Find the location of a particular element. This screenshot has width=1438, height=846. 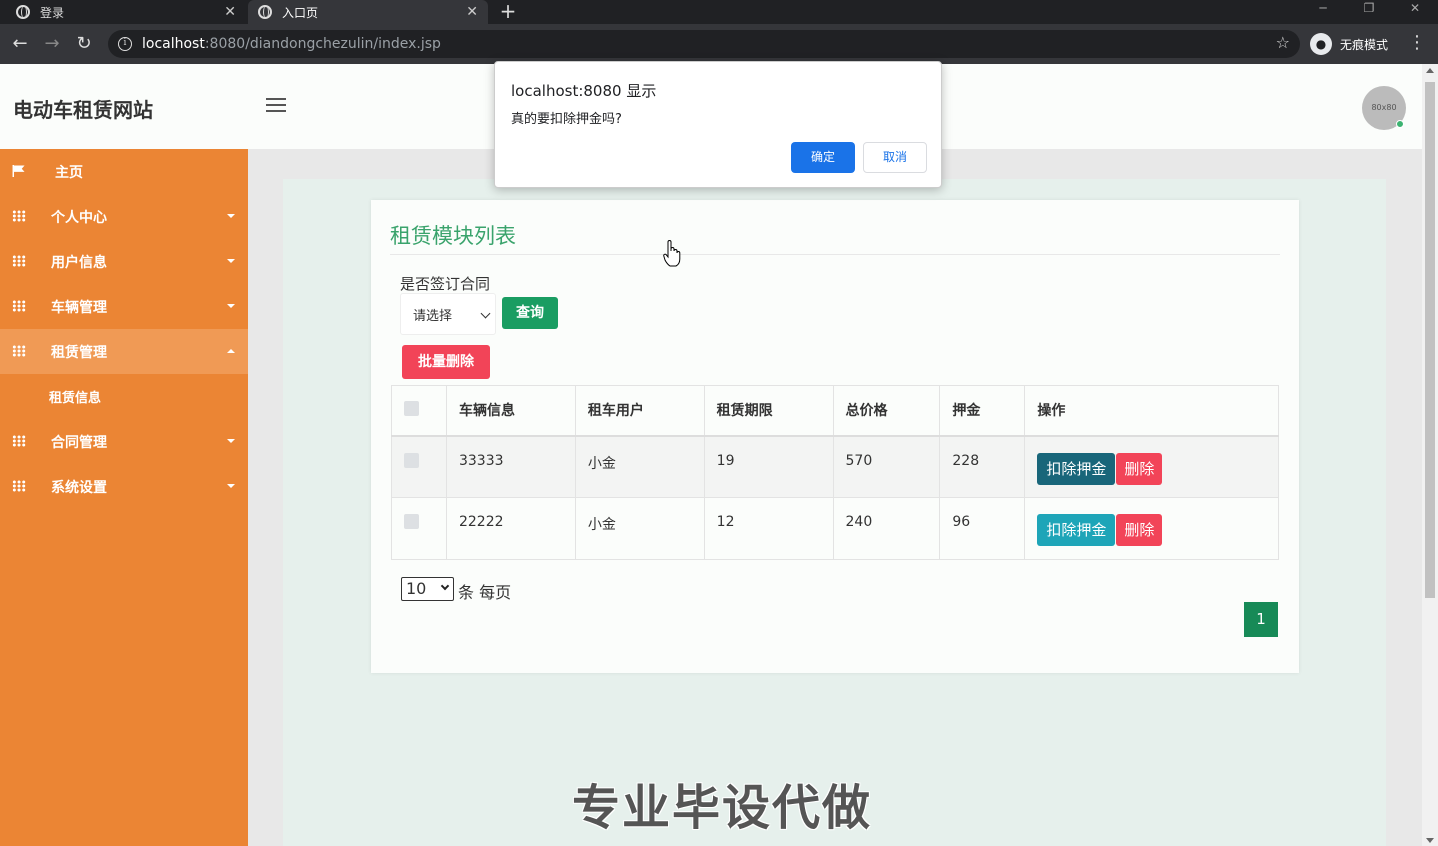

bookmark-star-icon: ☆ is located at coordinates (1283, 42).